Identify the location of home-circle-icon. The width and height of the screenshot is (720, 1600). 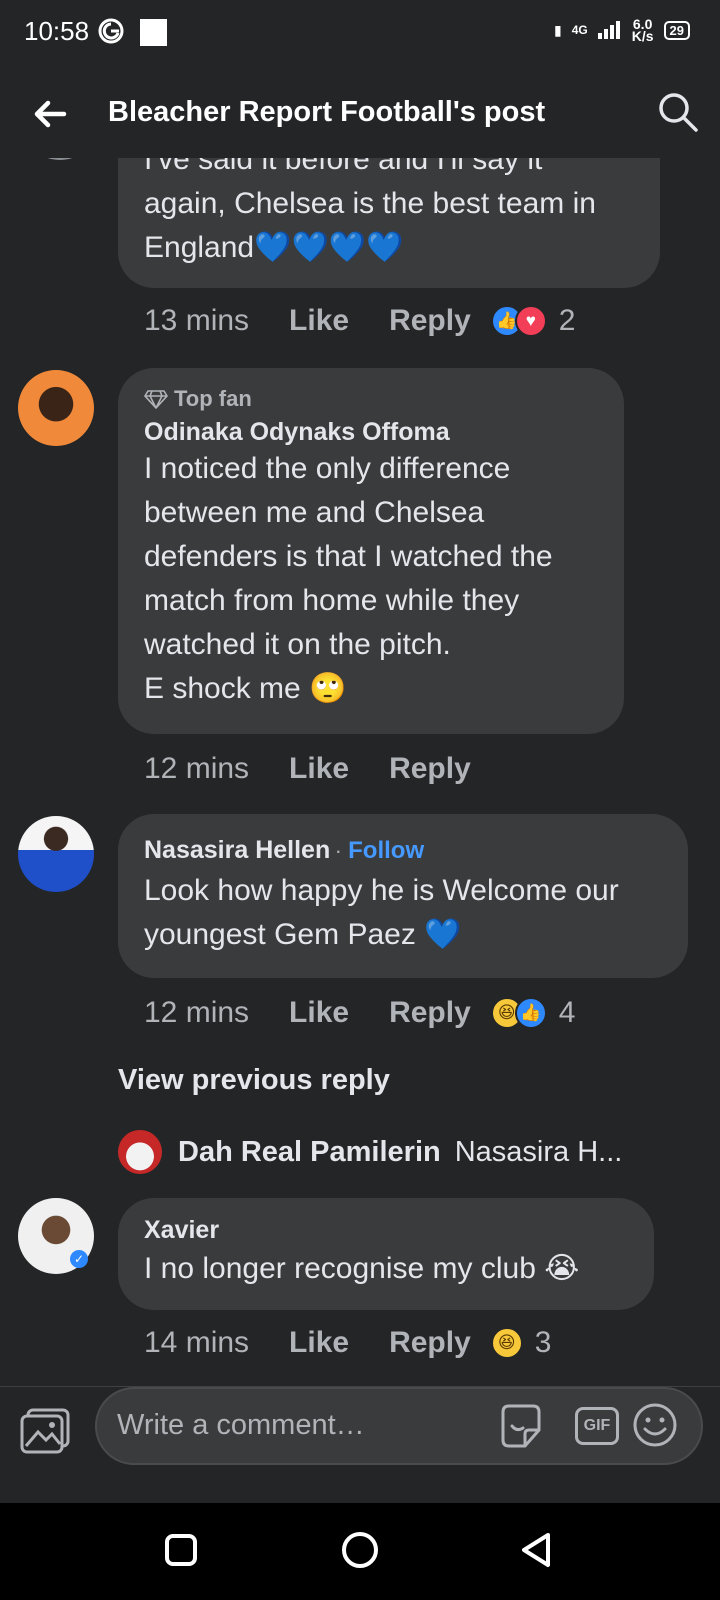
(360, 1550).